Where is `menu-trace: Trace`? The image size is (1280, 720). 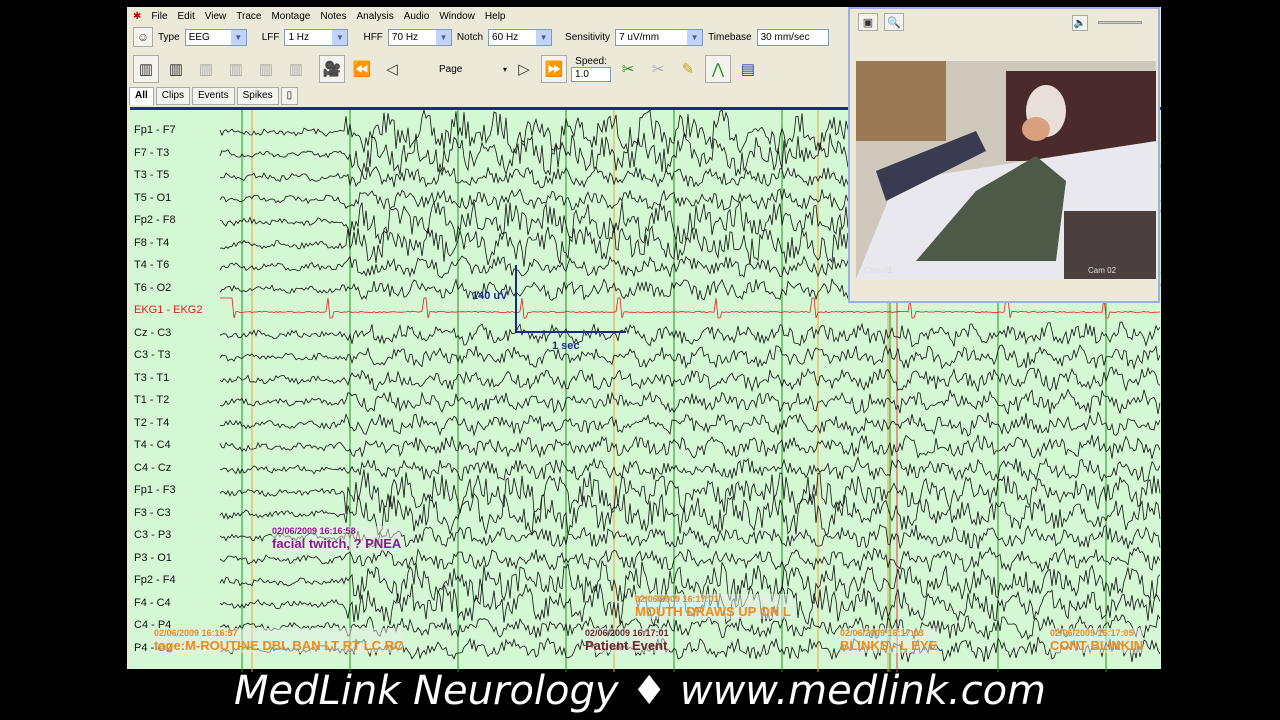 menu-trace: Trace is located at coordinates (248, 16).